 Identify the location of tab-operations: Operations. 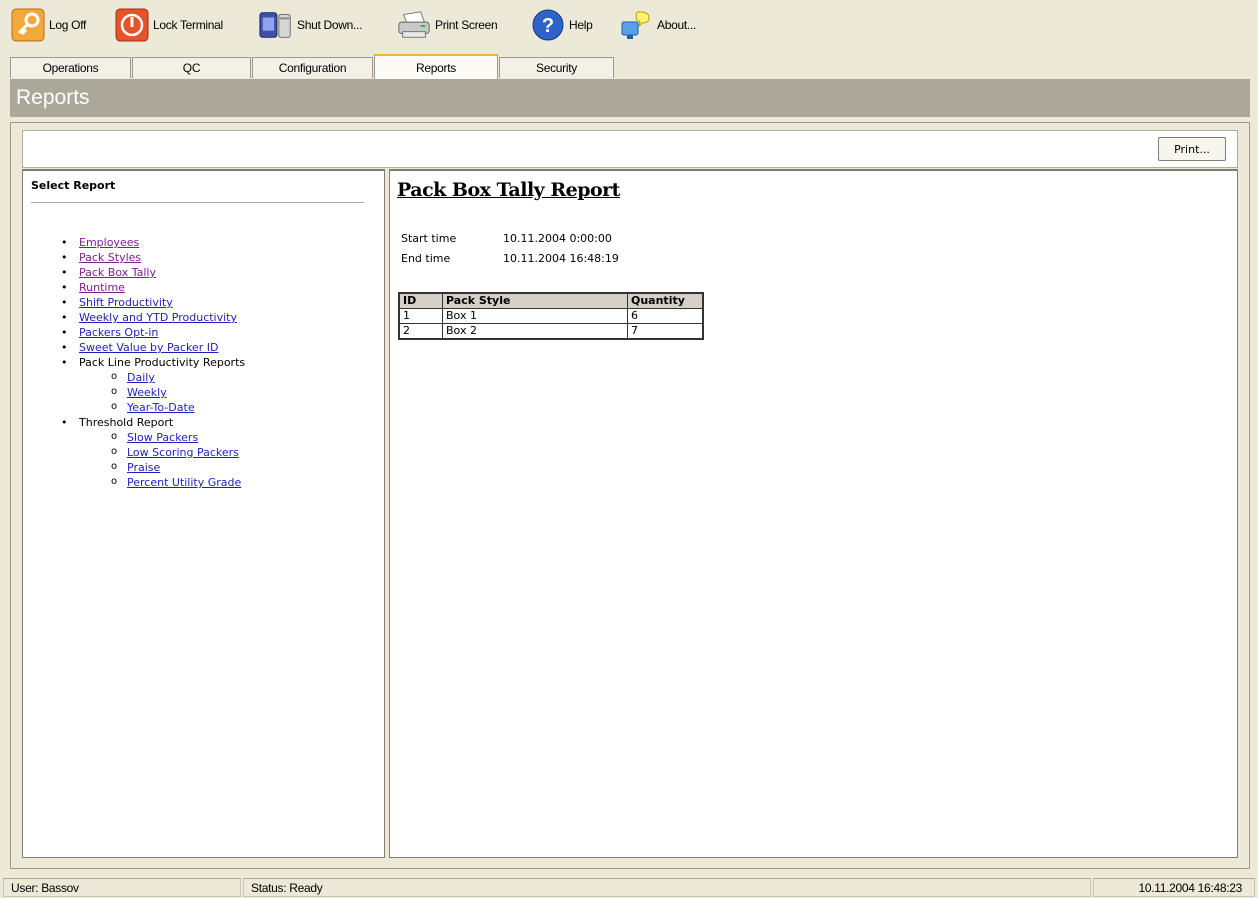
(70, 67).